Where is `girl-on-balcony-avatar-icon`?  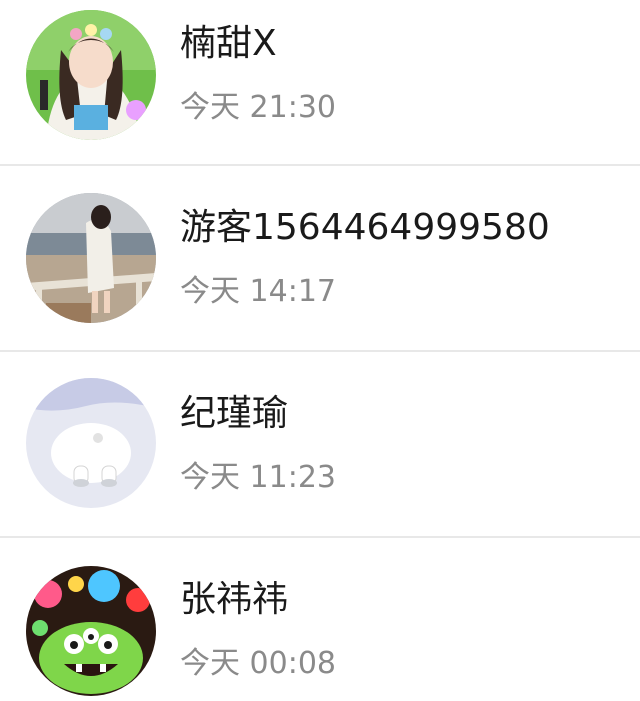 girl-on-balcony-avatar-icon is located at coordinates (91, 258).